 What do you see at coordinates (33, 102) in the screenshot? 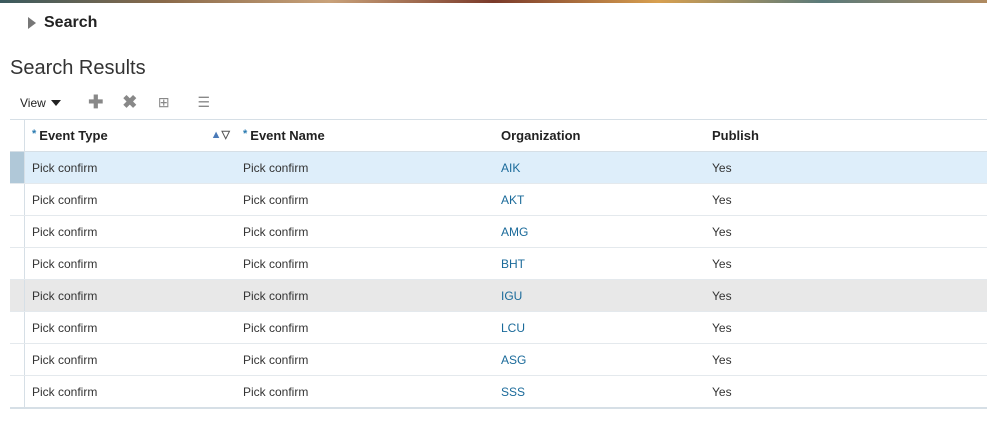
I see `view-label: View` at bounding box center [33, 102].